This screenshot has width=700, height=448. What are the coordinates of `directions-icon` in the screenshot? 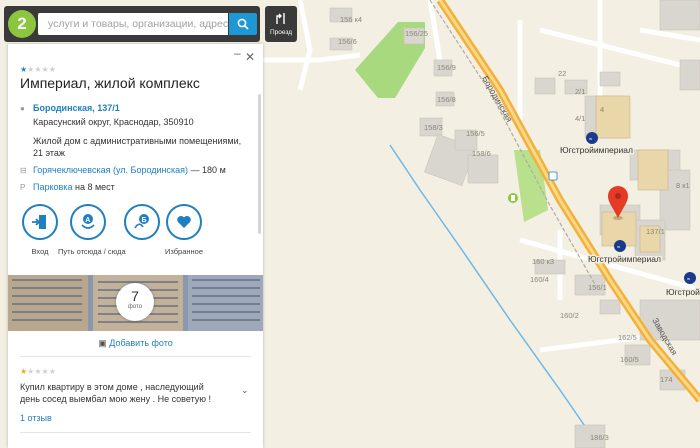 It's located at (280, 18).